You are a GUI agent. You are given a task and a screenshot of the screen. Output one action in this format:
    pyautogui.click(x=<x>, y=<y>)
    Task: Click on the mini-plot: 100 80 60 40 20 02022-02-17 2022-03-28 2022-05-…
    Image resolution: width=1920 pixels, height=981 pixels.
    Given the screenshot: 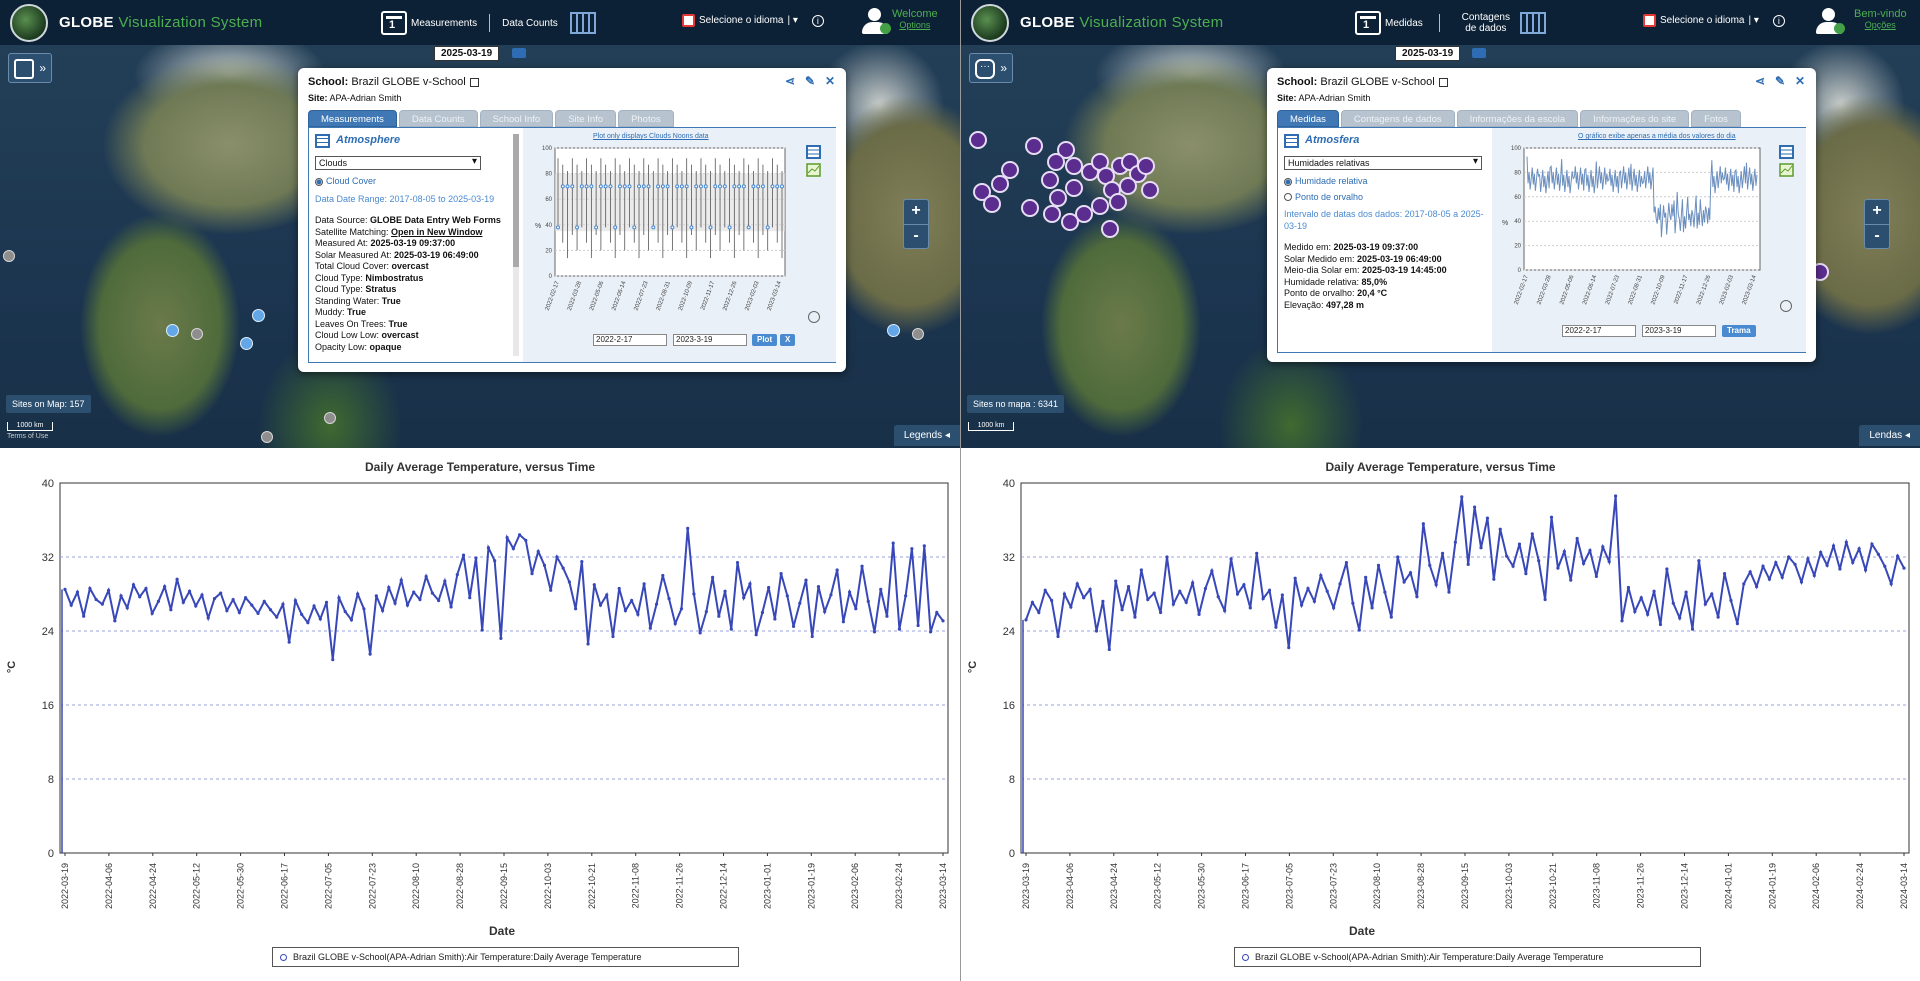 What is the action you would take?
    pyautogui.click(x=1637, y=232)
    